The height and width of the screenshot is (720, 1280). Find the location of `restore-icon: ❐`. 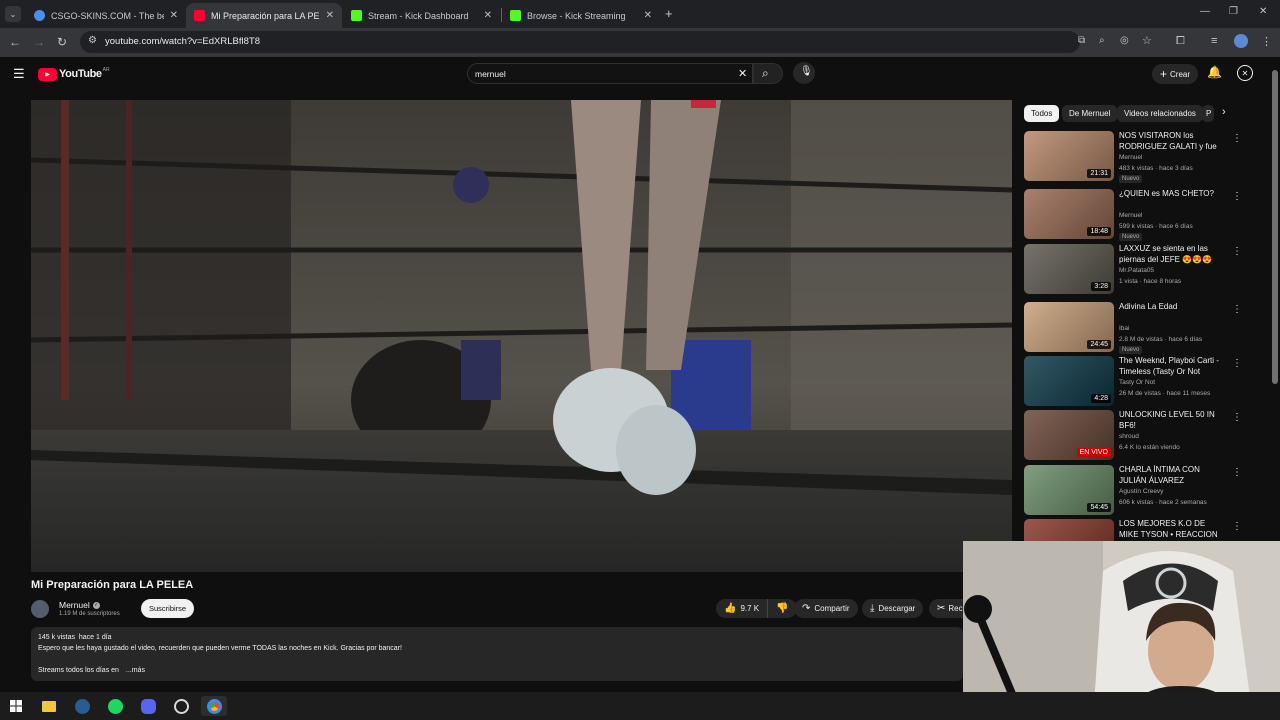

restore-icon: ❐ is located at coordinates (1233, 11).